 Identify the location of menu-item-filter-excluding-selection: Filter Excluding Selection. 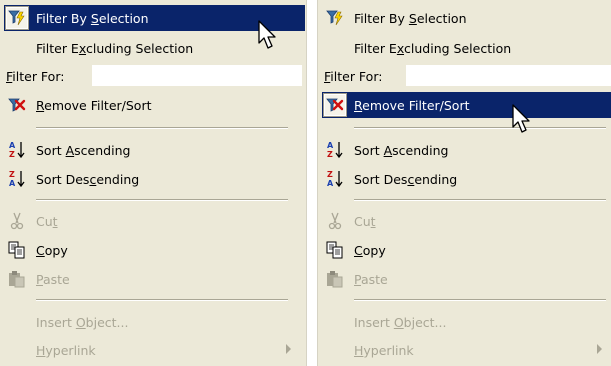
(466, 48).